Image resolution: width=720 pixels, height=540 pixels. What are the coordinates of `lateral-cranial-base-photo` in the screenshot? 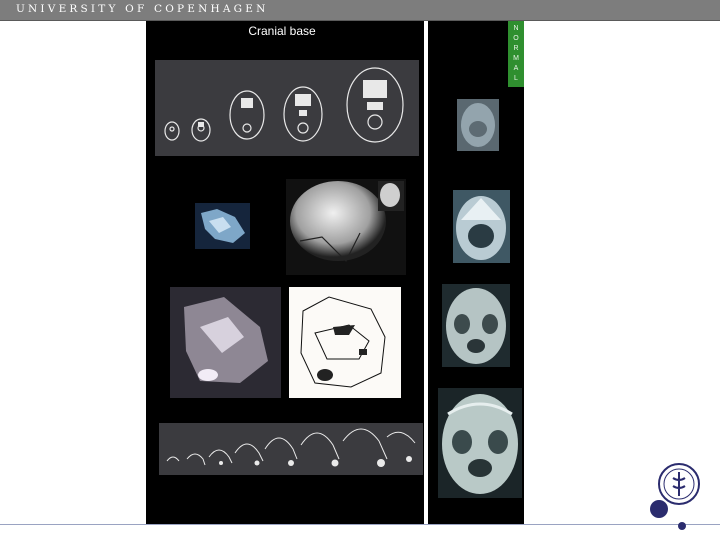 It's located at (222, 226).